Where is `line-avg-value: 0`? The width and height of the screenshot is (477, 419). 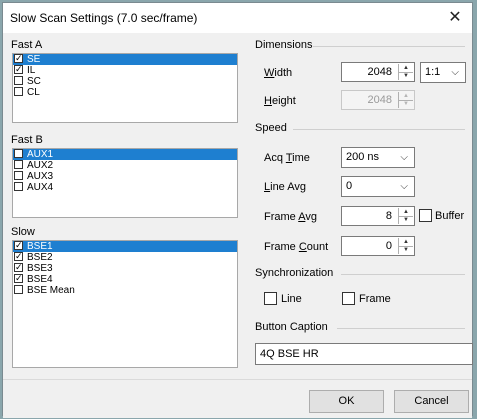 line-avg-value: 0 is located at coordinates (349, 186).